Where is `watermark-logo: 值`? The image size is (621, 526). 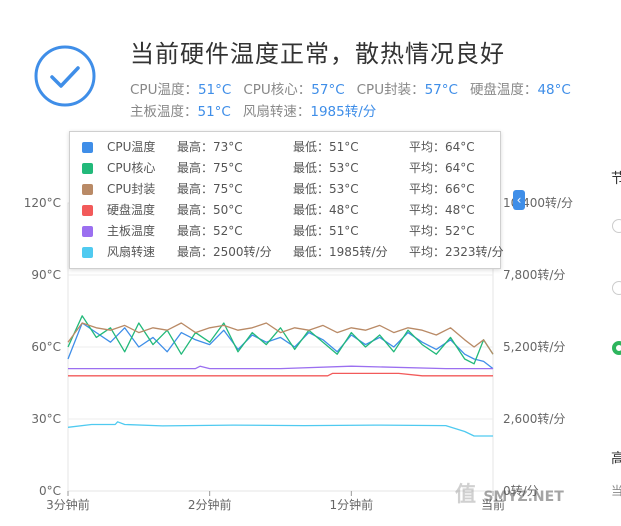
watermark-logo: 值 is located at coordinates (465, 494).